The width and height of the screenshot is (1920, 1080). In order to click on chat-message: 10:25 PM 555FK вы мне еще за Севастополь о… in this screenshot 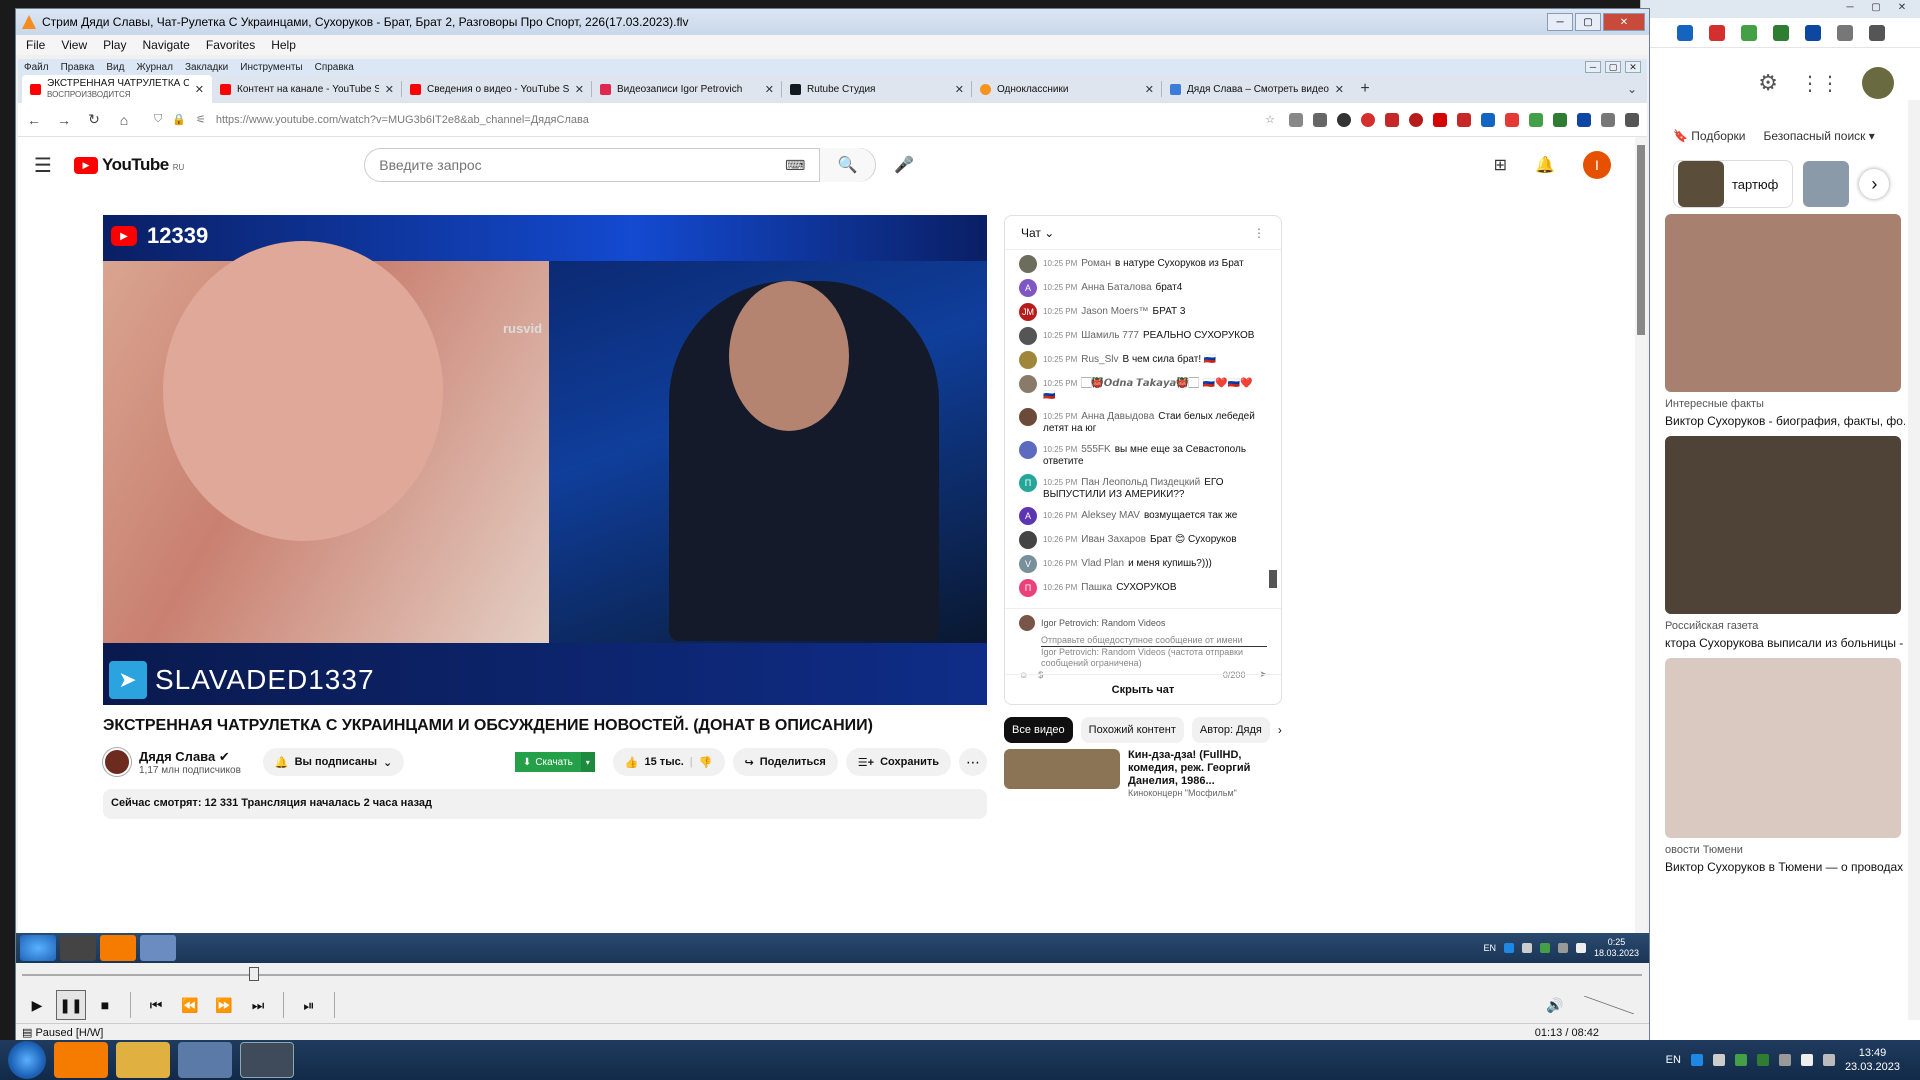, I will do `click(1136, 454)`.